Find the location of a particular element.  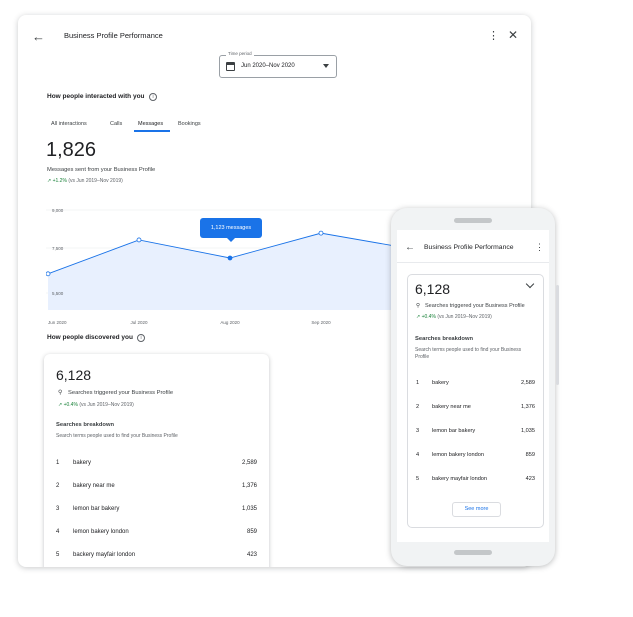

area-fill is located at coordinates (230, 271).